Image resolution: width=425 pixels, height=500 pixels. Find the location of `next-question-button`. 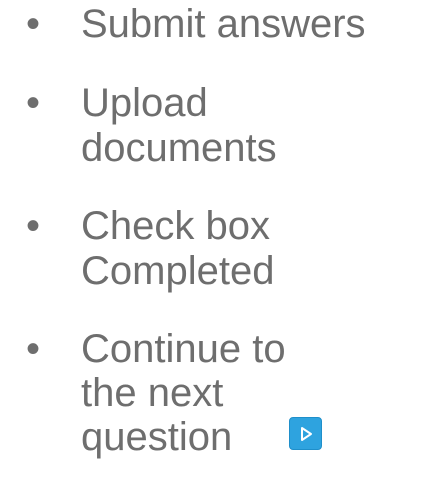

next-question-button is located at coordinates (305, 433).